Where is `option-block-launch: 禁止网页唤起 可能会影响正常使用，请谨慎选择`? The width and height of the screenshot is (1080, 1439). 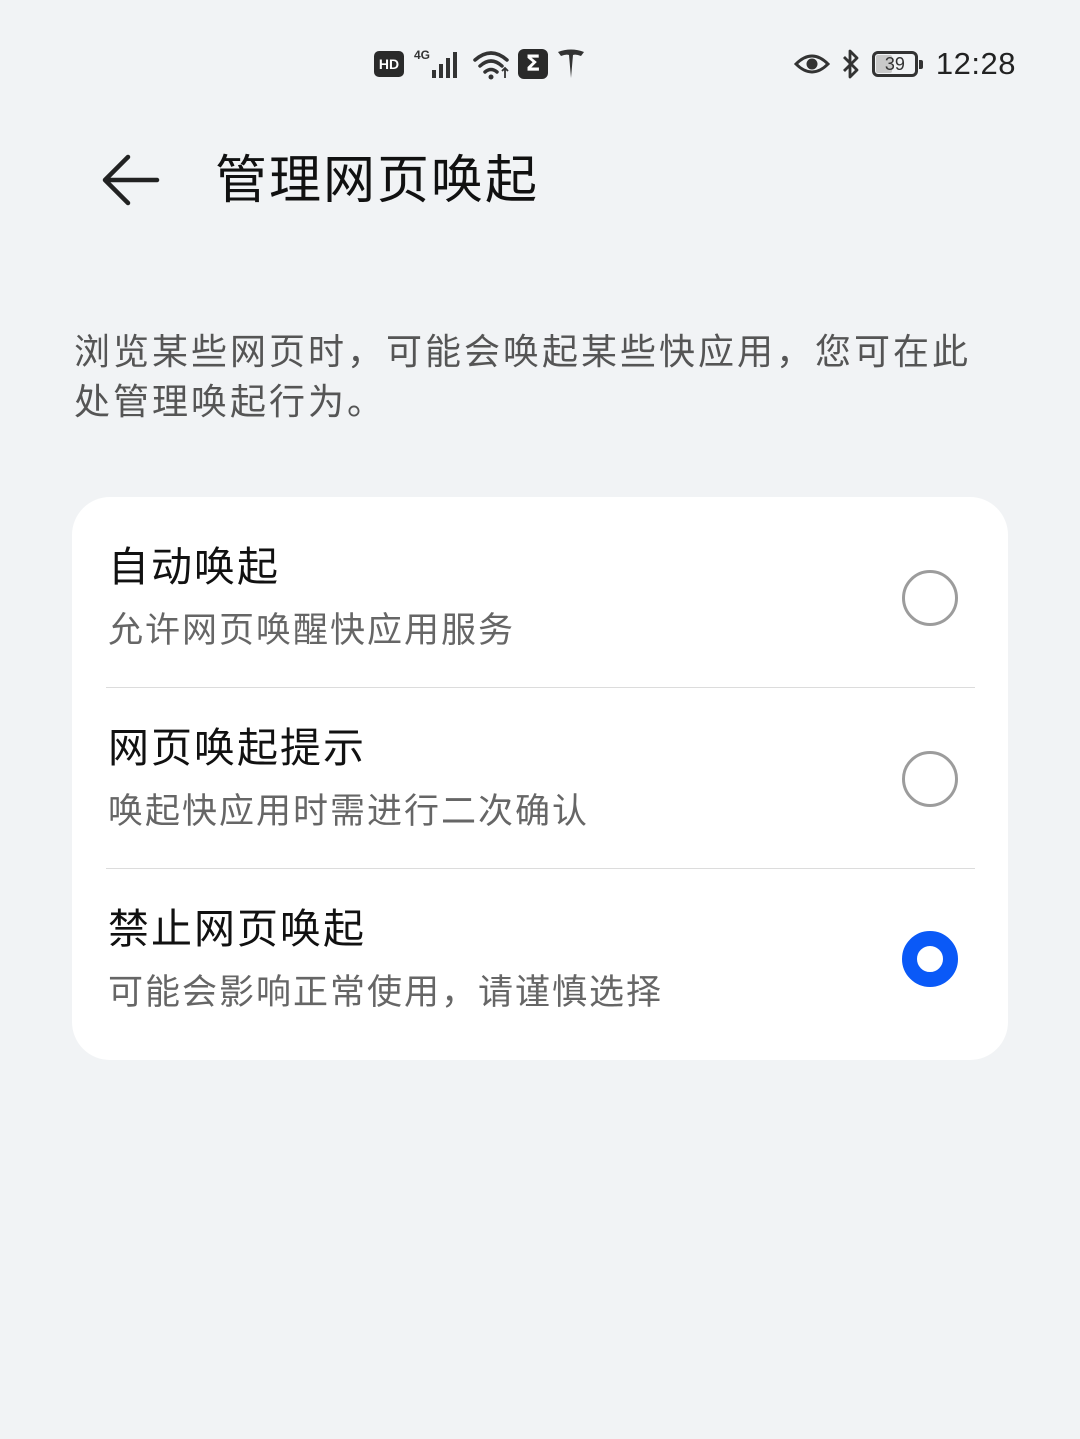
option-block-launch: 禁止网页唤起 可能会影响正常使用，请谨慎选择 is located at coordinates (540, 959).